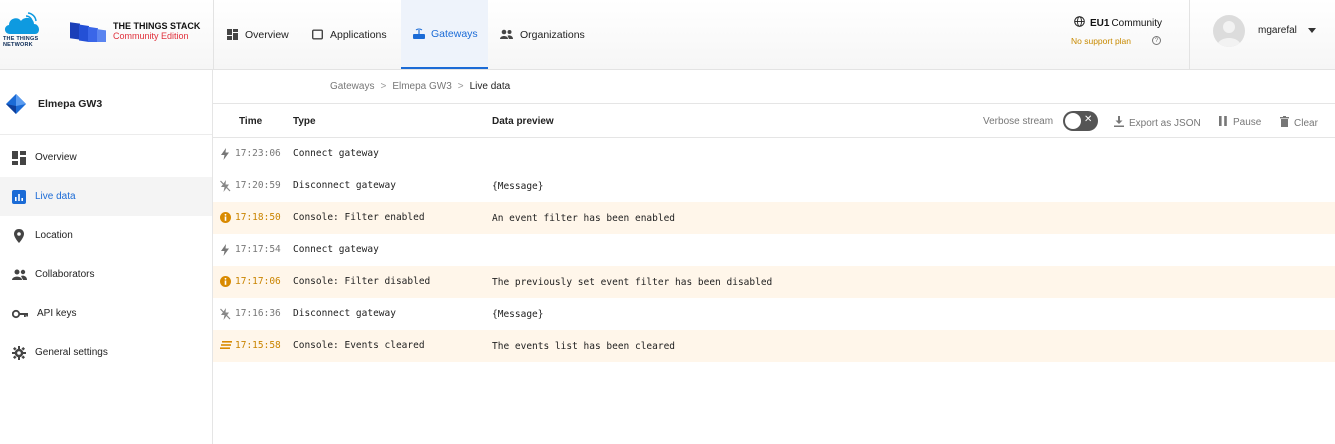 Image resolution: width=1335 pixels, height=444 pixels. I want to click on location-pin-icon, so click(19, 235).